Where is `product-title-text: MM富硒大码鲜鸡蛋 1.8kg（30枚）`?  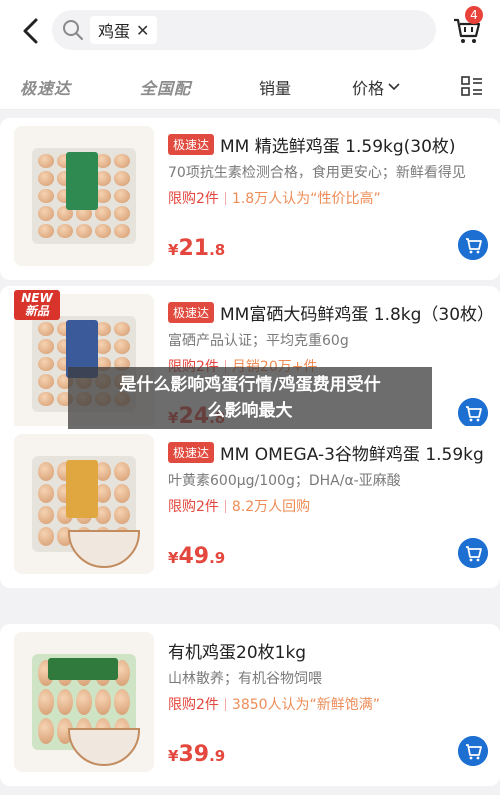 product-title-text: MM富硒大码鲜鸡蛋 1.8kg（30枚） is located at coordinates (352, 315).